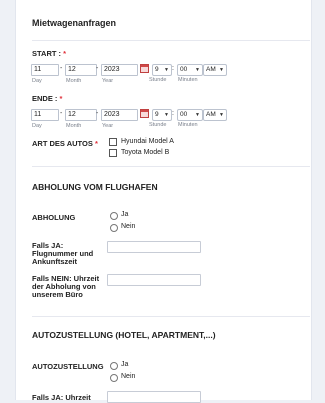 The image size is (325, 403). What do you see at coordinates (54, 217) in the screenshot?
I see `pickup-label: ABHOLUNG` at bounding box center [54, 217].